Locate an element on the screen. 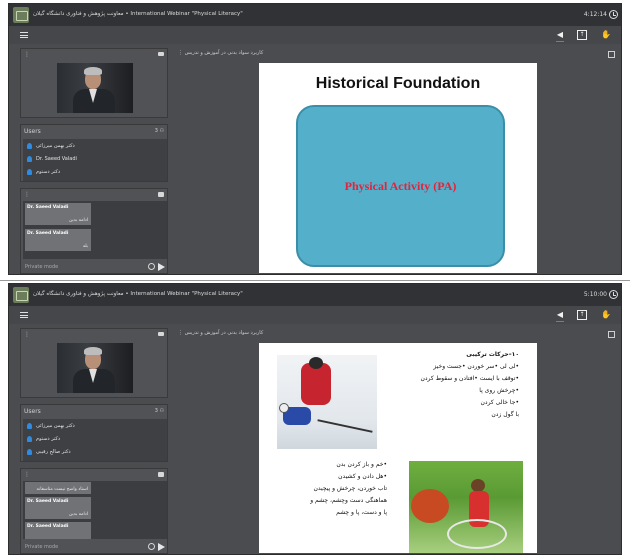 Image resolution: width=630 pixels, height=558 pixels. slide-box: Physical Activity (PA) is located at coordinates (400, 186).